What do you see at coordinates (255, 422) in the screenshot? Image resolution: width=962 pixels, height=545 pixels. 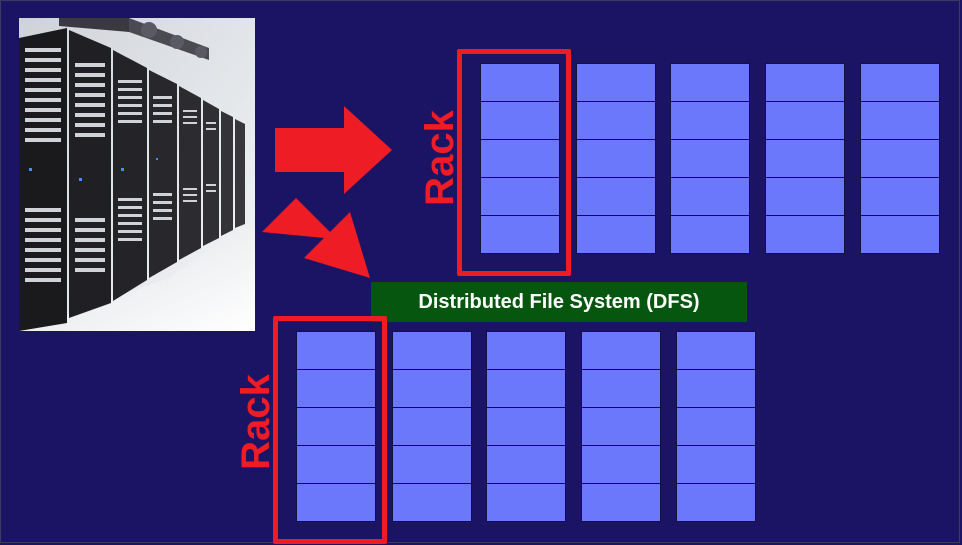 I see `rack-label-bottom: Rack` at bounding box center [255, 422].